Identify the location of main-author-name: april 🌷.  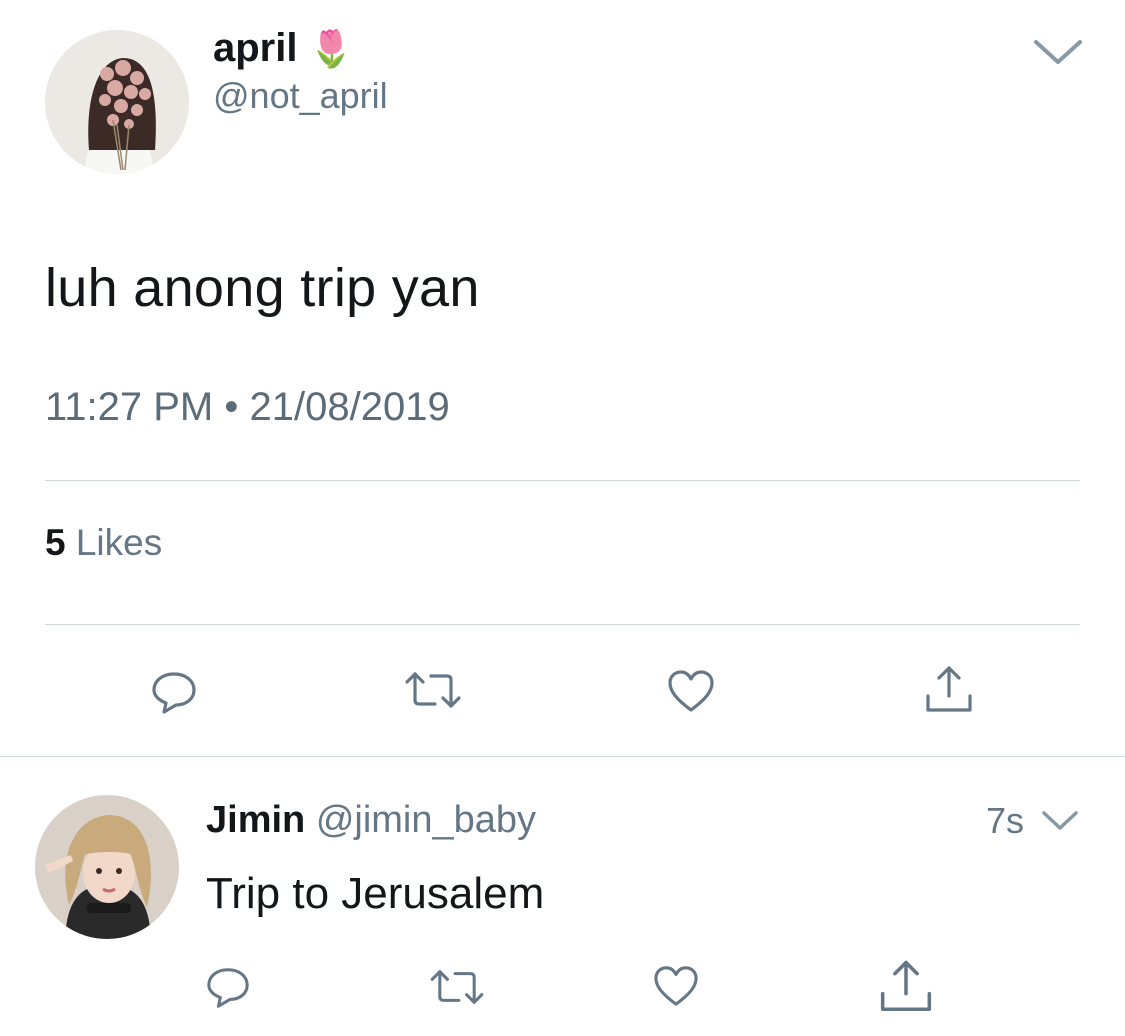
(283, 48).